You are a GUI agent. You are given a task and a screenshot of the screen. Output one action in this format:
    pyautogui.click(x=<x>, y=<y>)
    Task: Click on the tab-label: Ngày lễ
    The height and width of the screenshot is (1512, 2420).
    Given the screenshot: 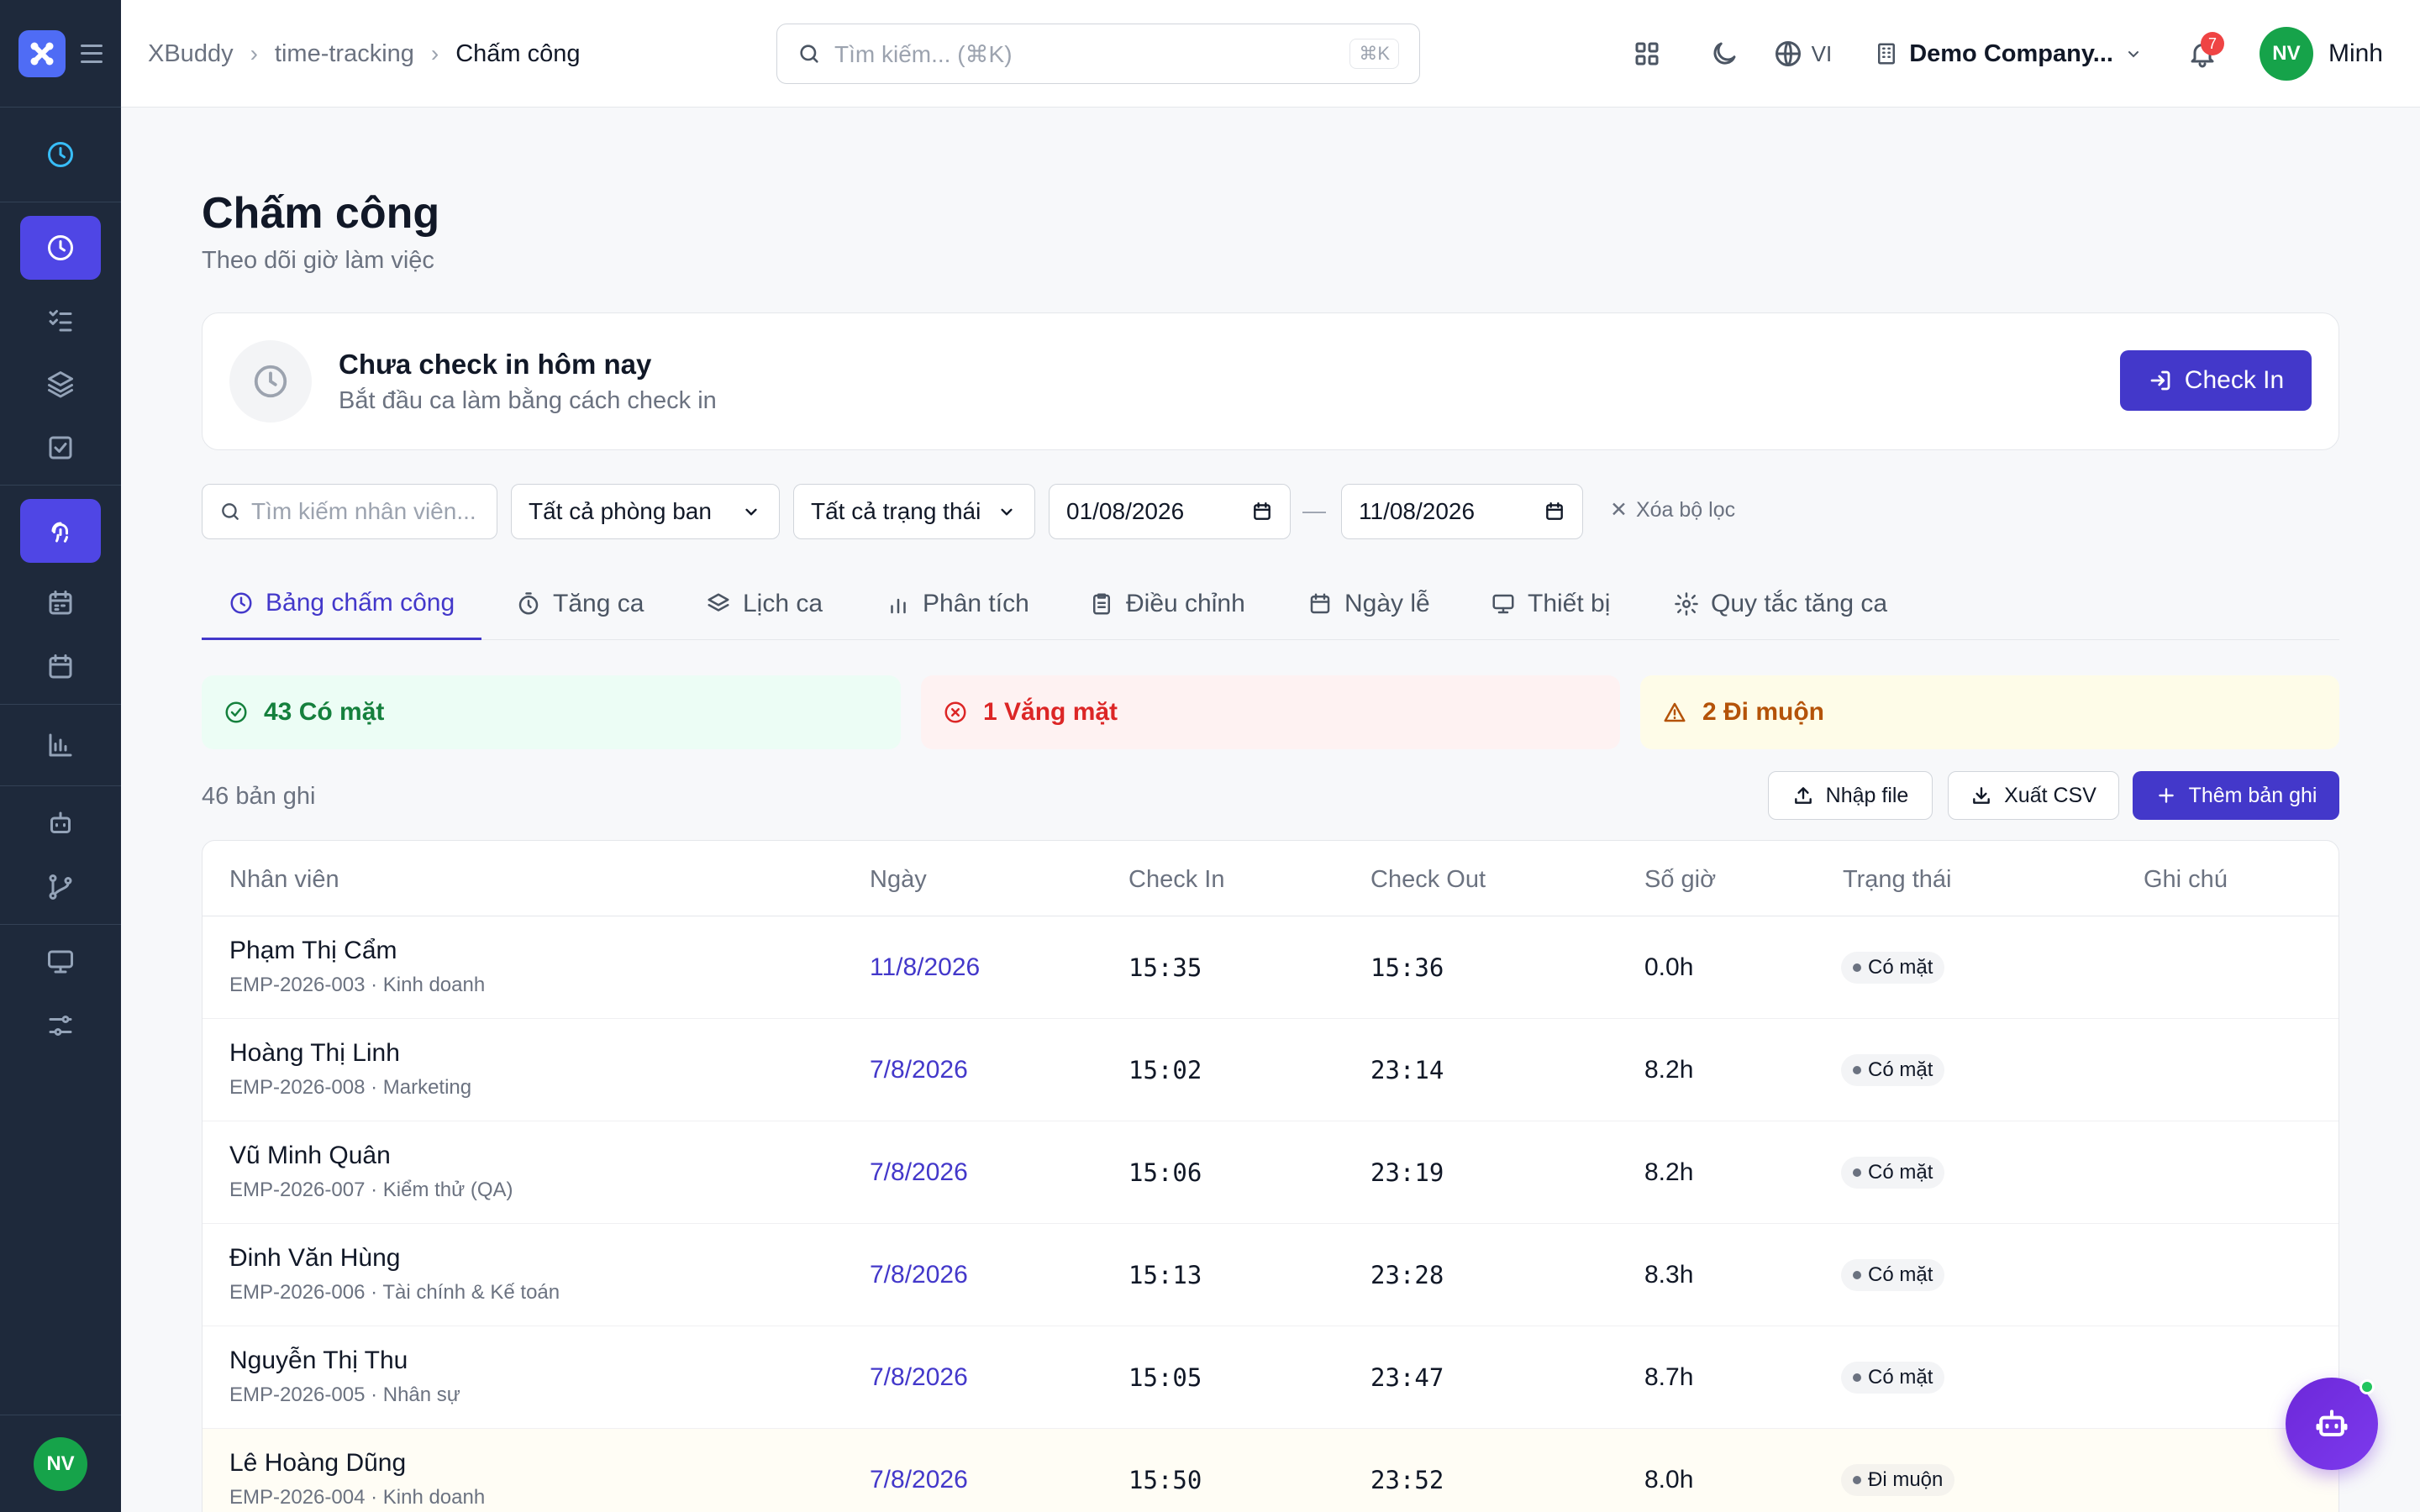 What is the action you would take?
    pyautogui.click(x=1387, y=603)
    